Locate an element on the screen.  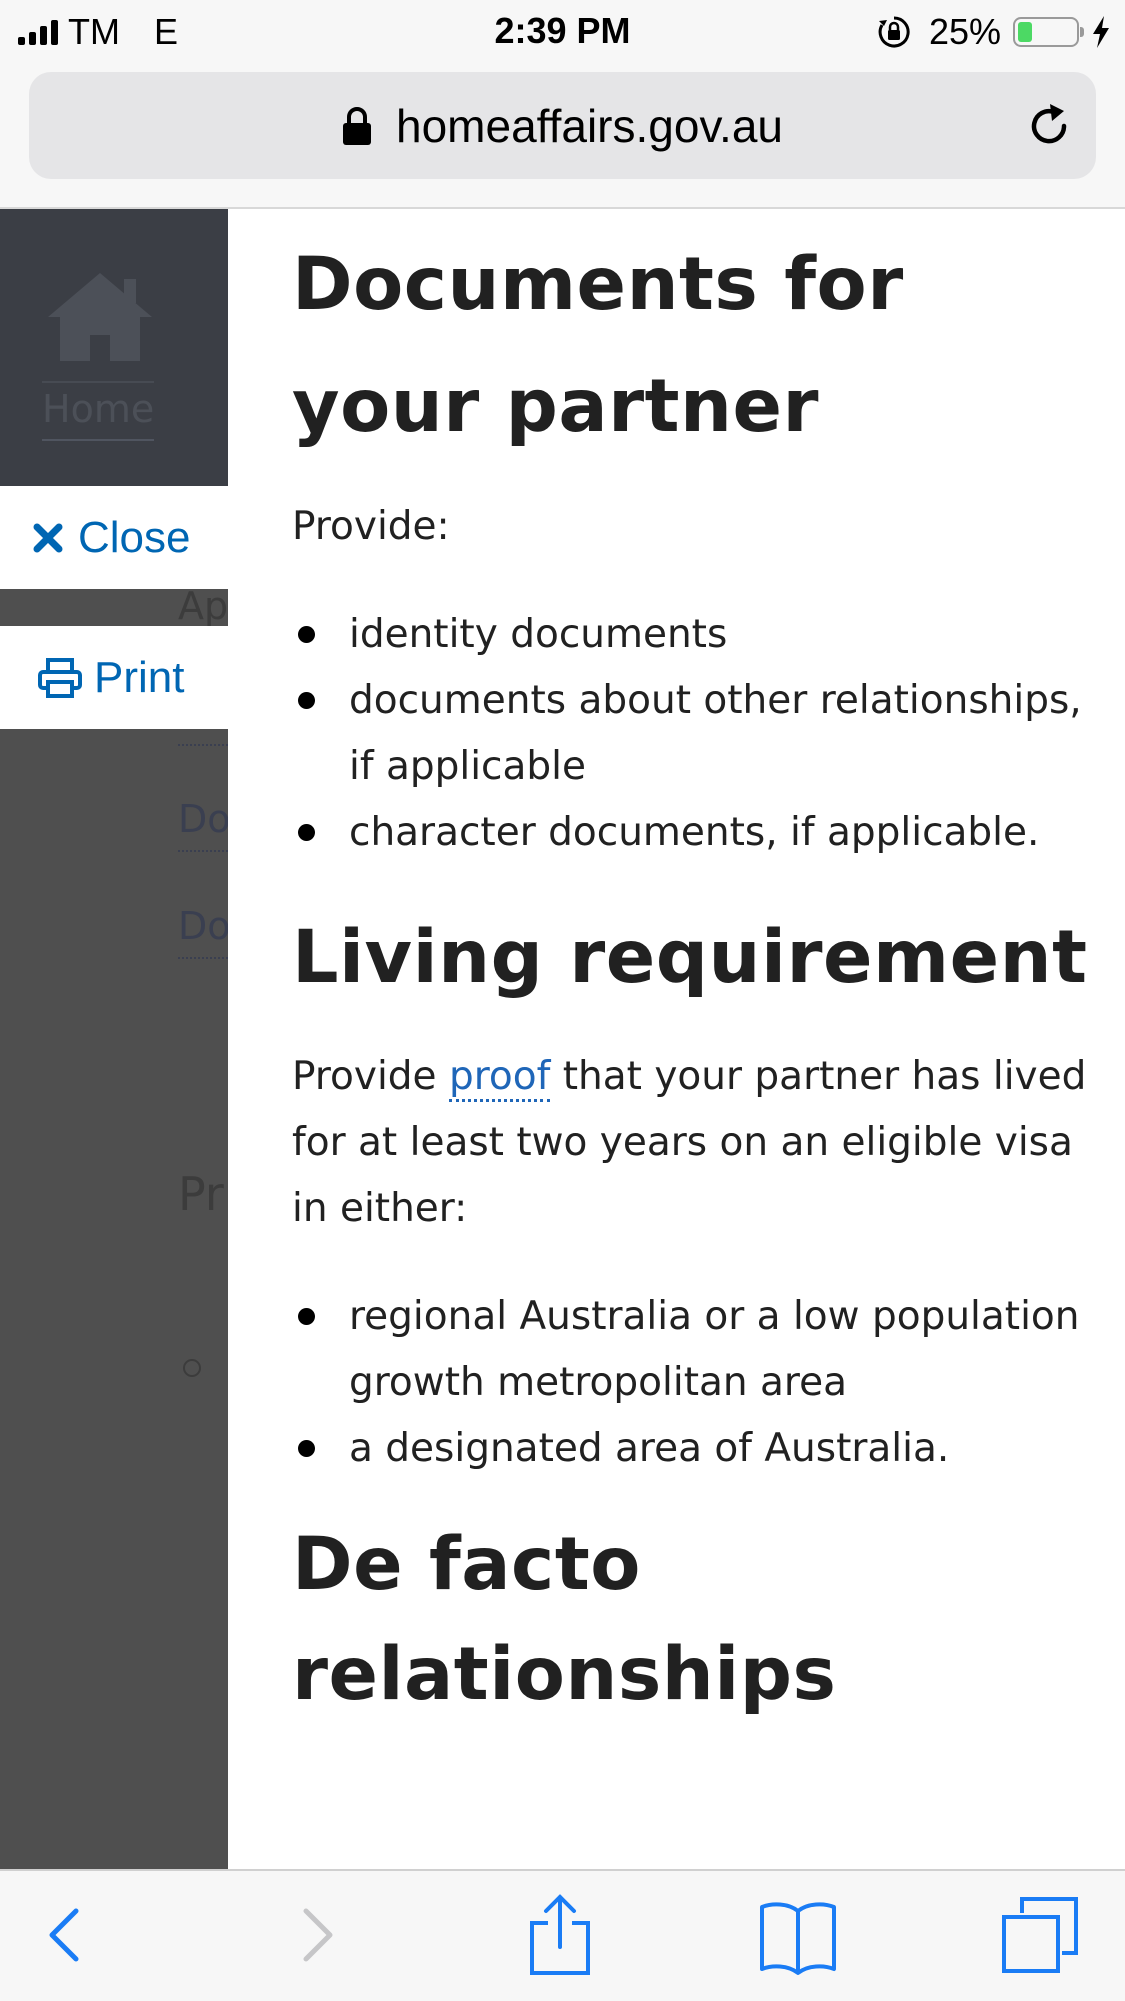
home-icon is located at coordinates (100, 317).